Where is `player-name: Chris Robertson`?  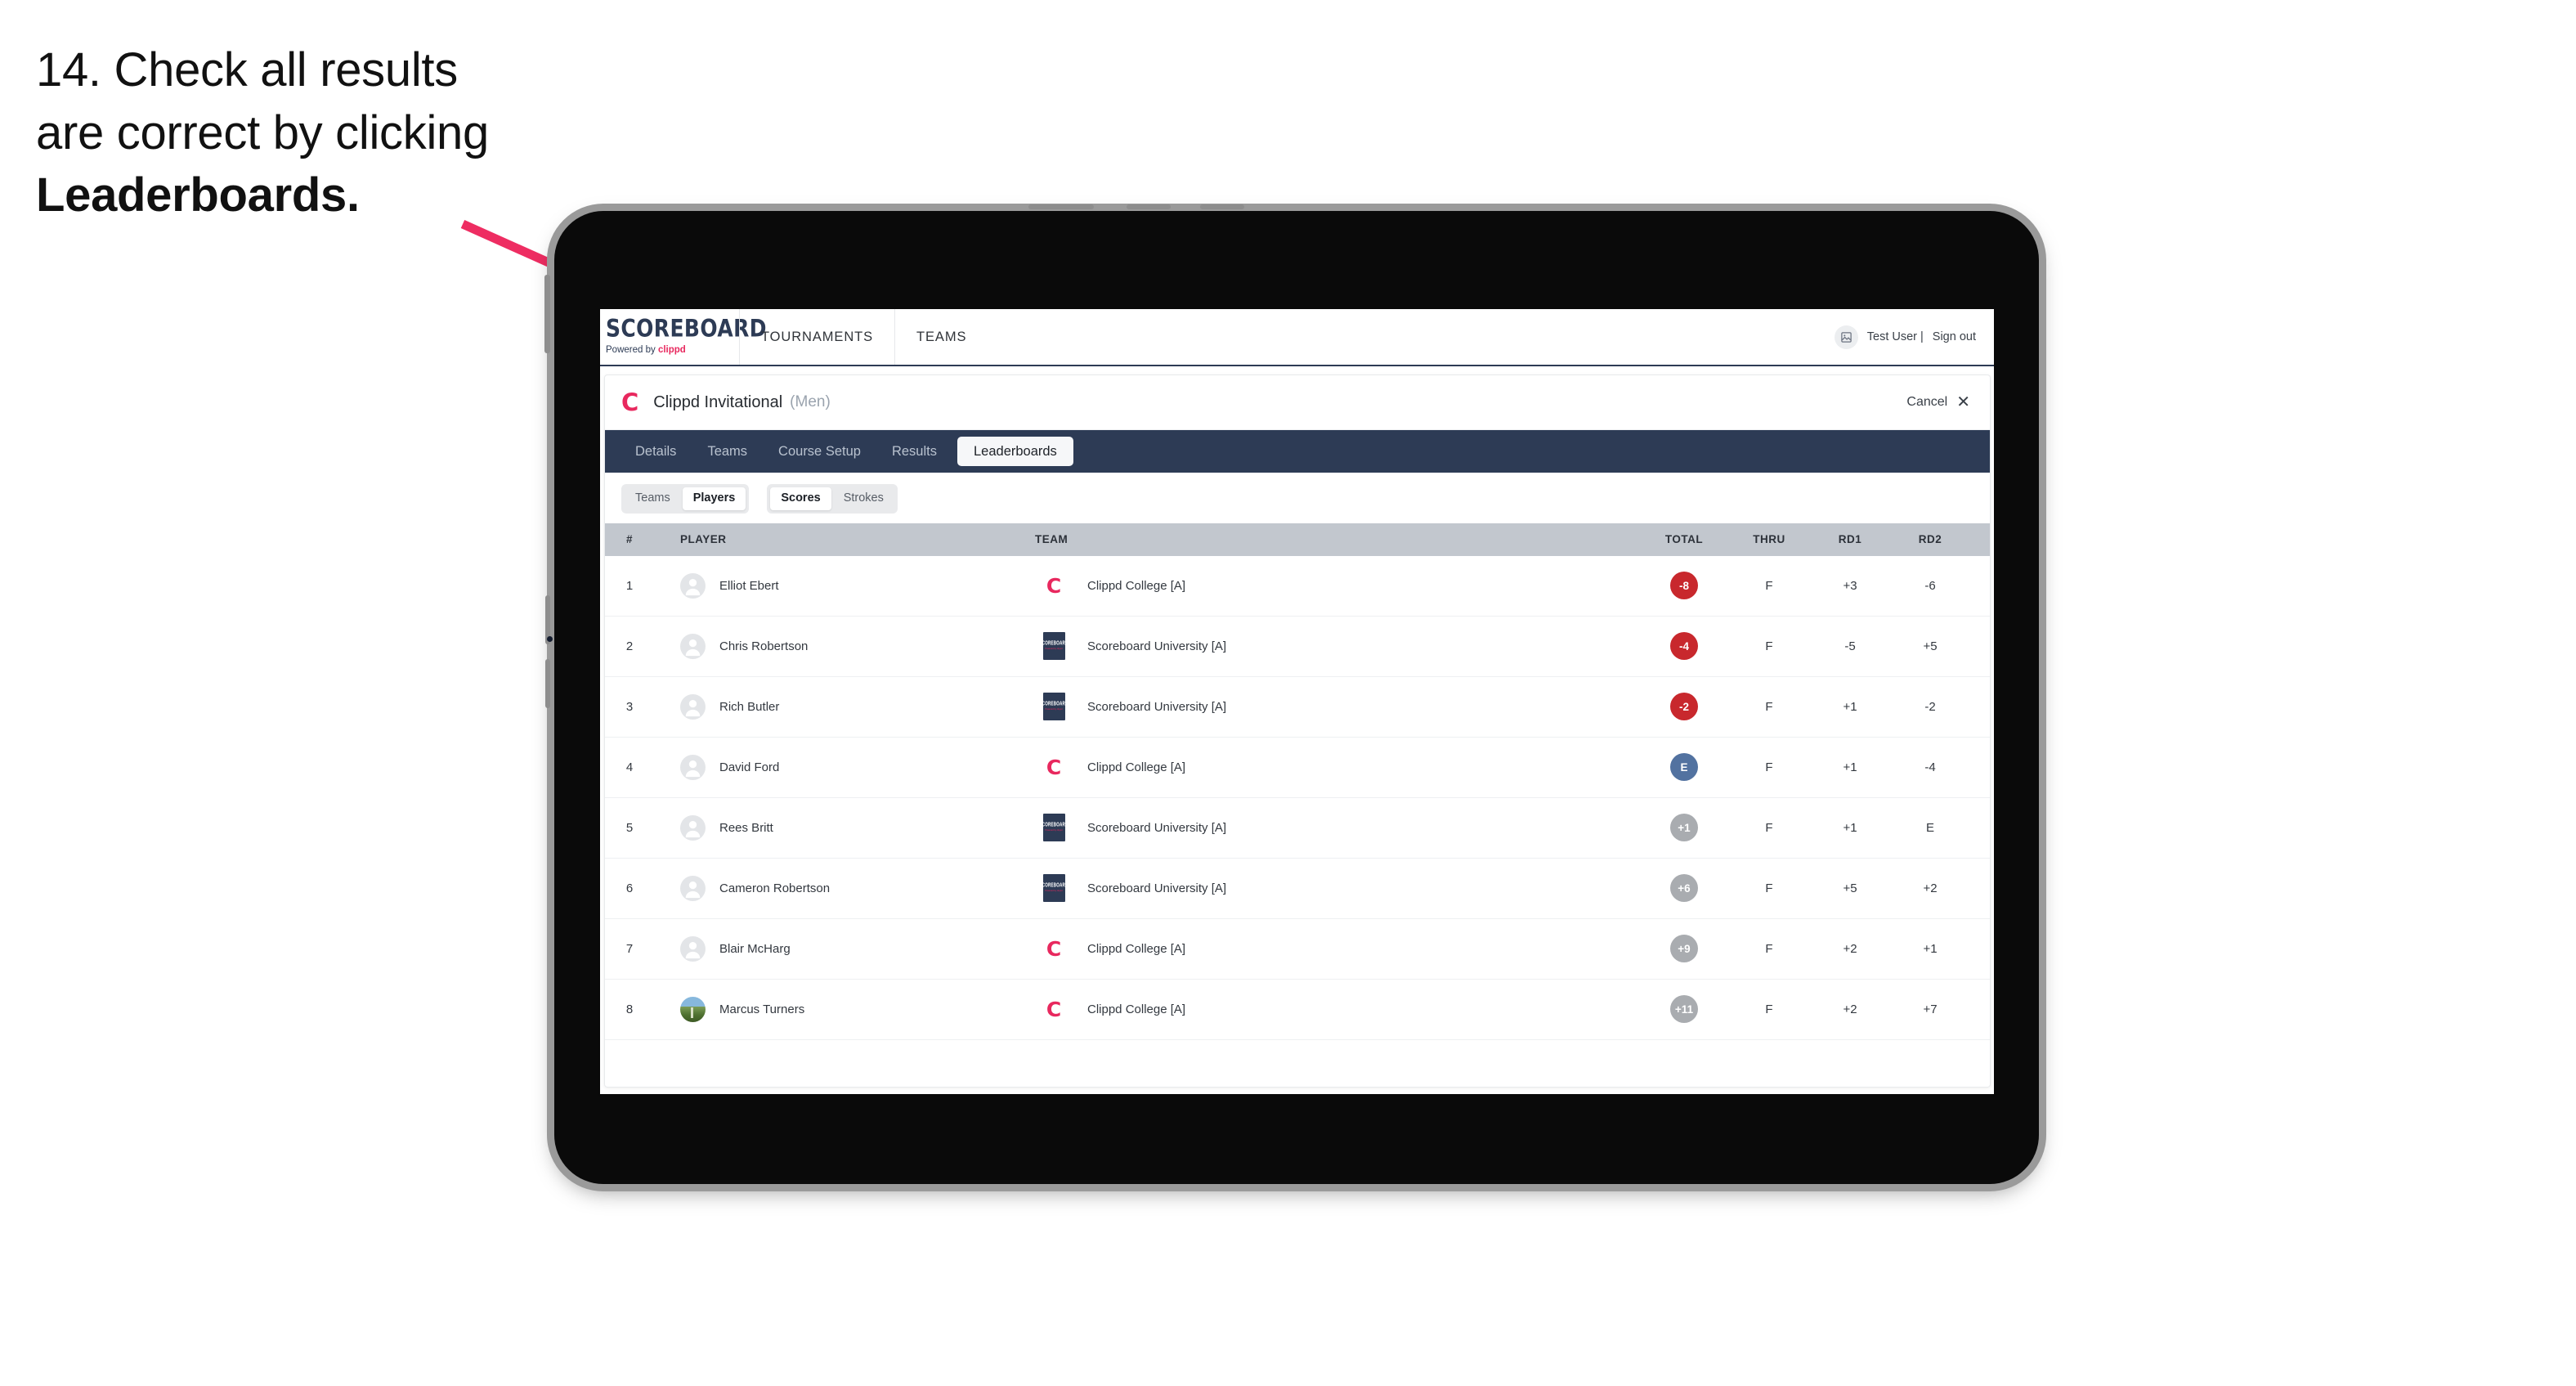 player-name: Chris Robertson is located at coordinates (764, 646).